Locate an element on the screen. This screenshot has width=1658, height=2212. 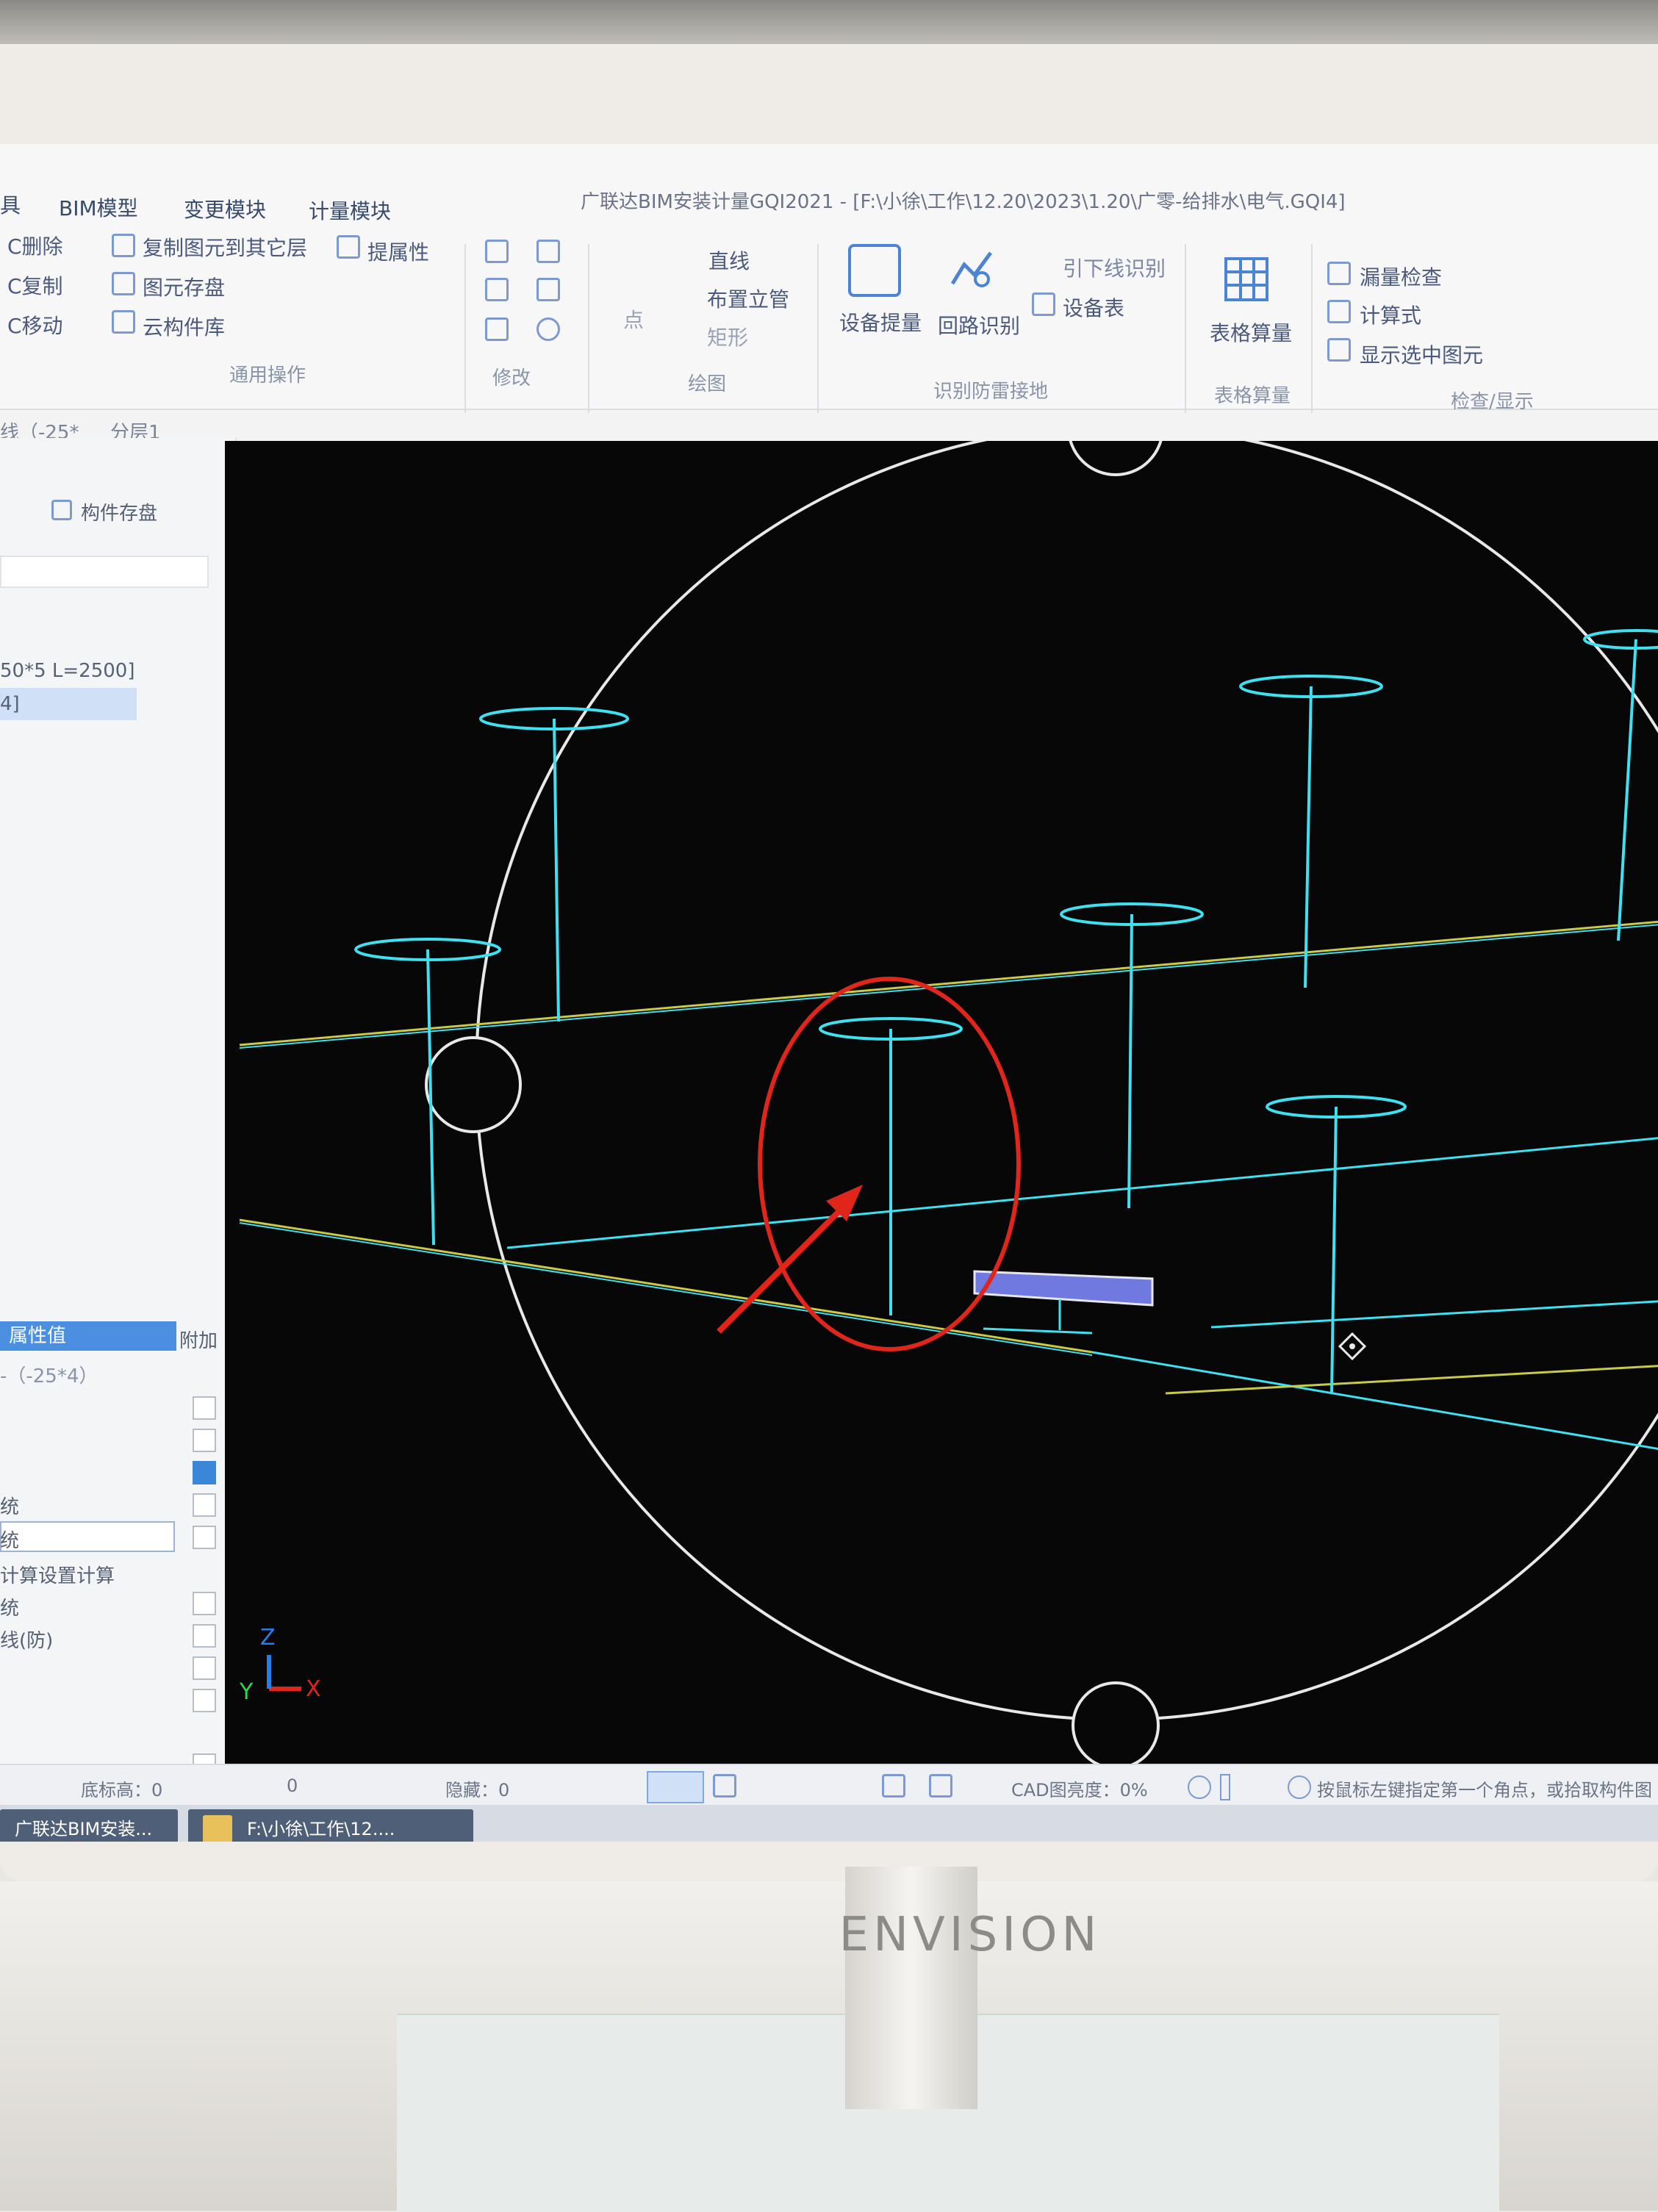
orbit-handle-left is located at coordinates (473, 1084).